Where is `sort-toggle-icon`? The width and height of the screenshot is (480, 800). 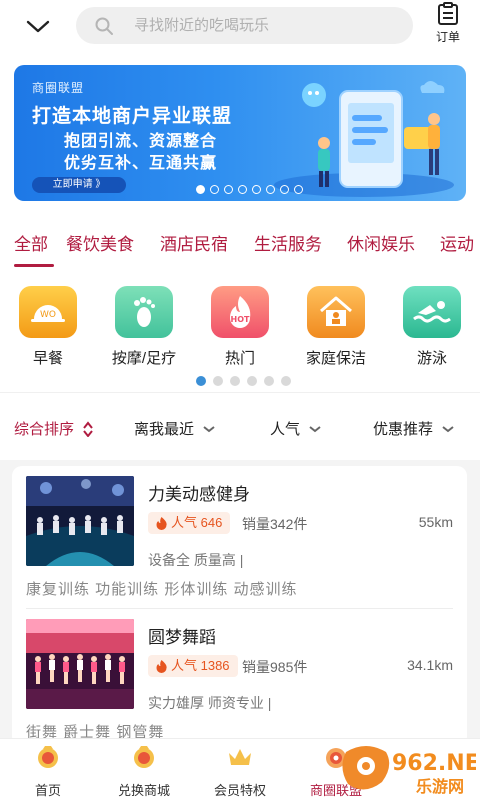
sort-toggle-icon is located at coordinates (88, 428).